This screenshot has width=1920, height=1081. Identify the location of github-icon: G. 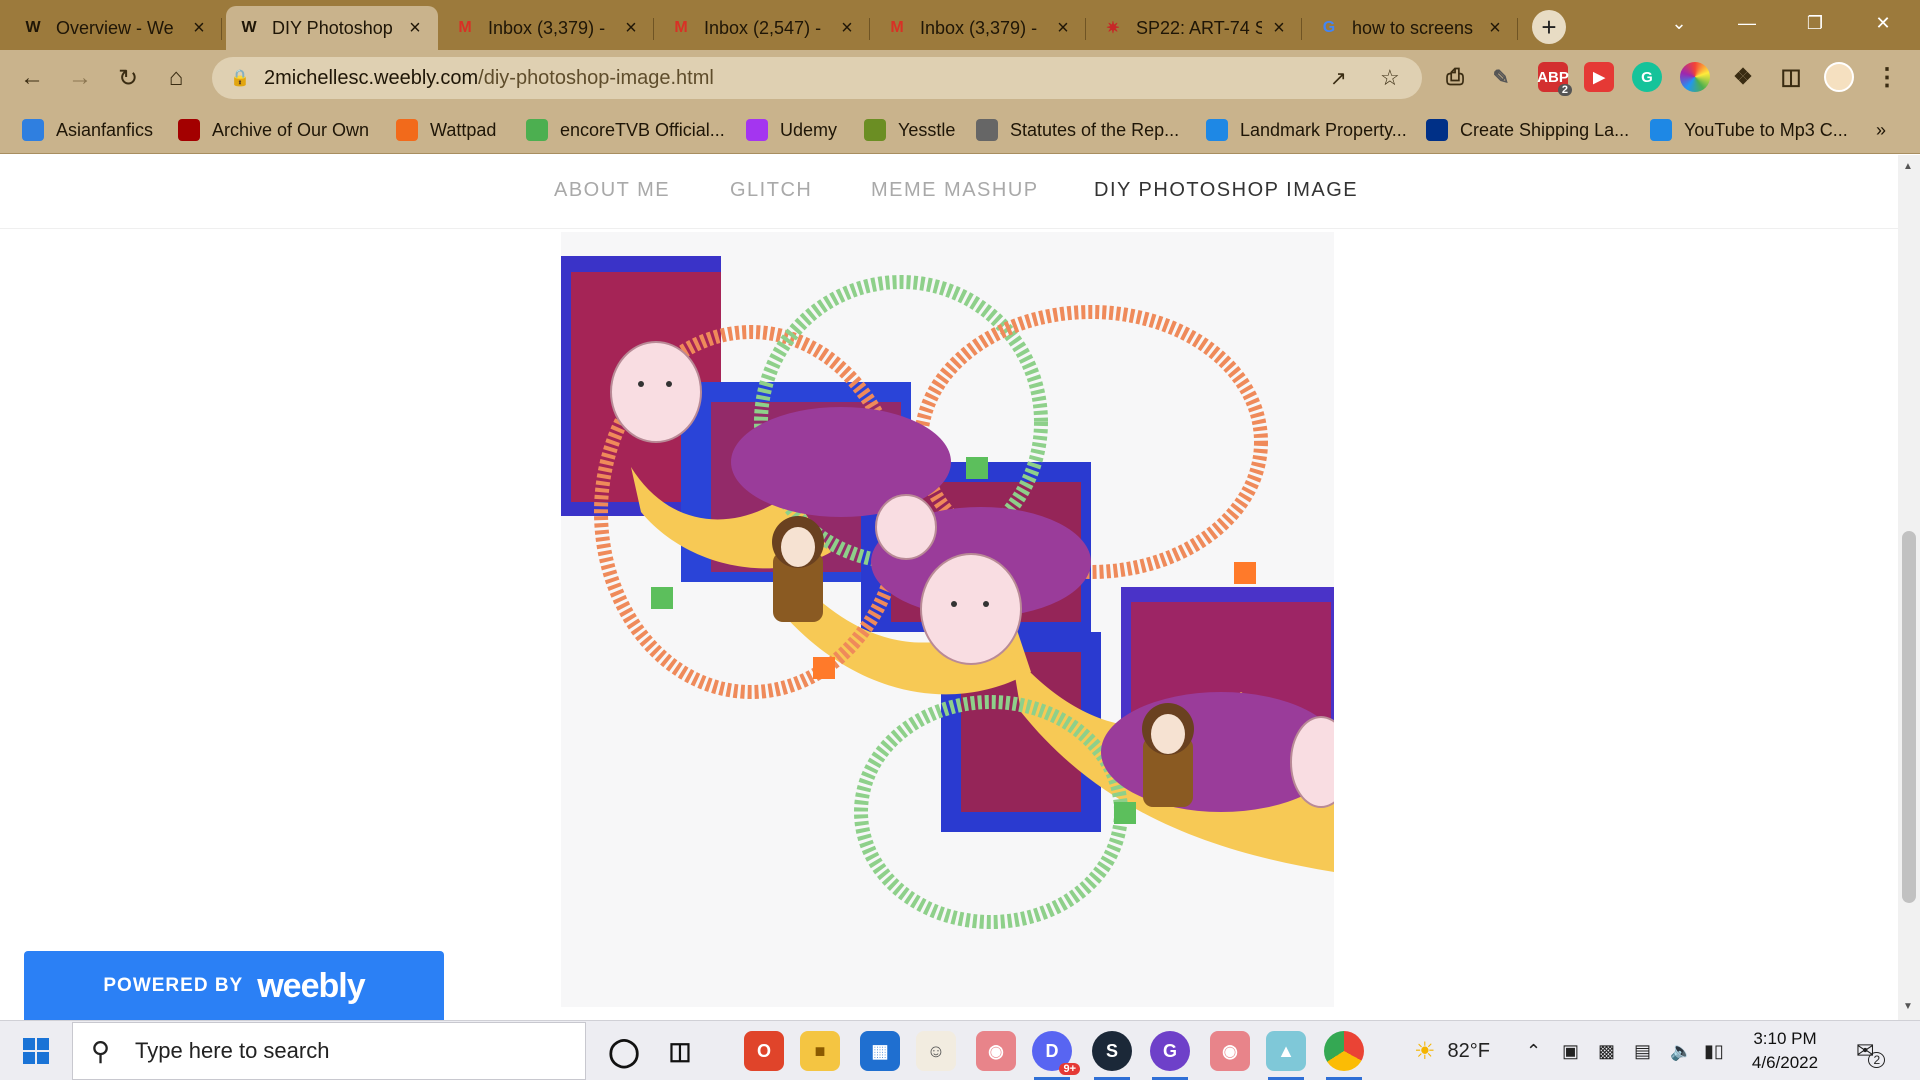
(1170, 1051).